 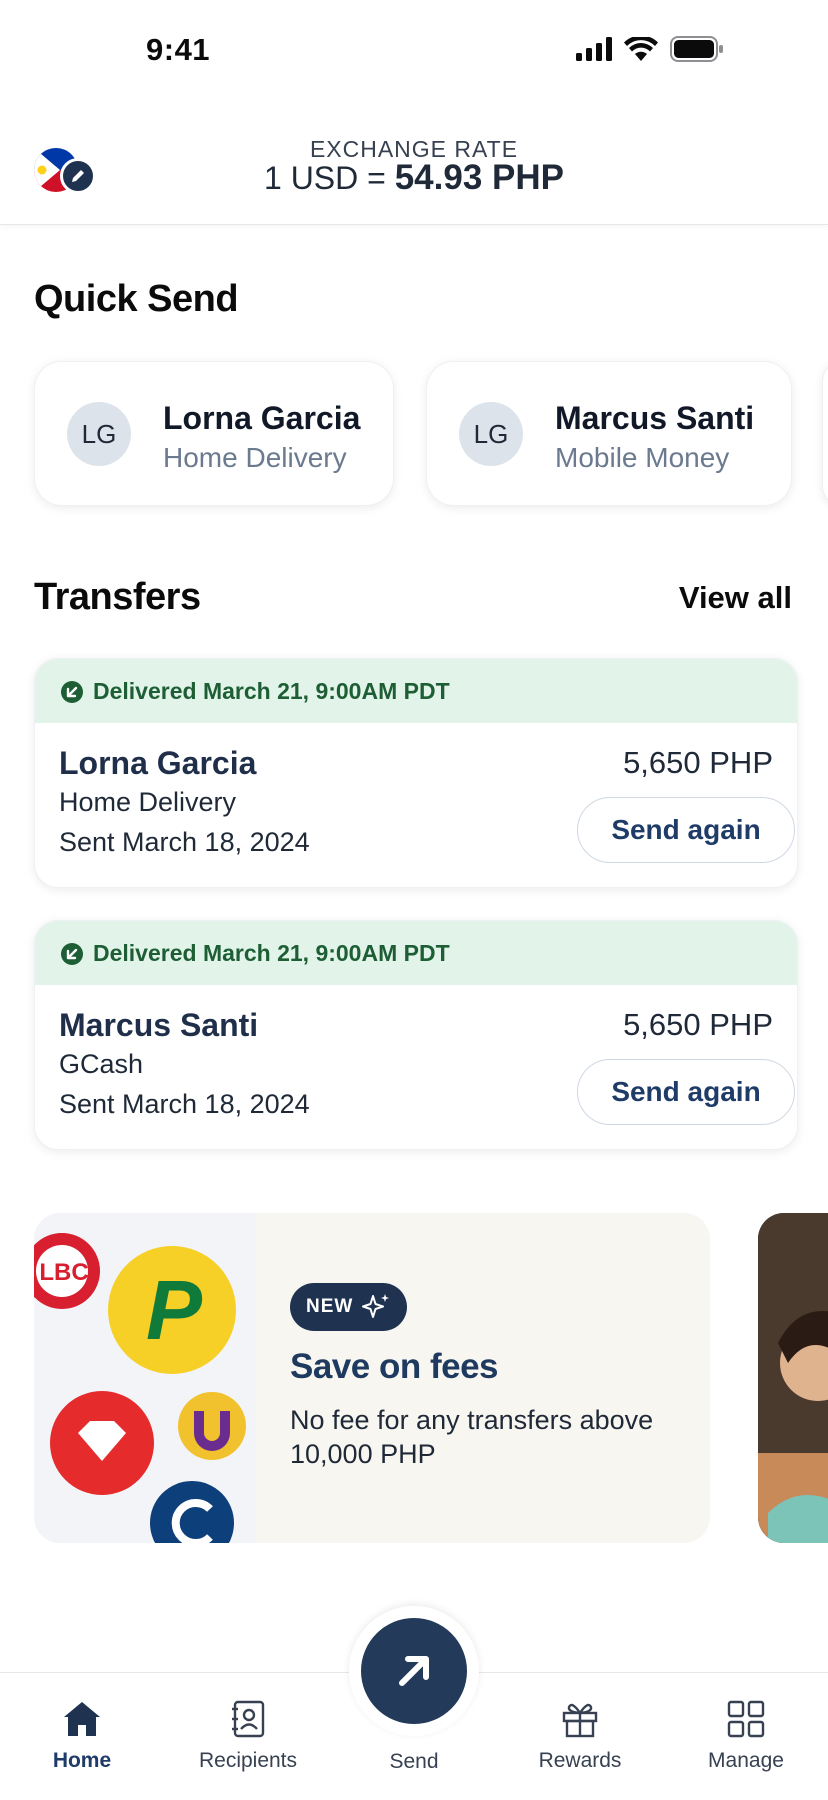 I want to click on nav-rewards: Rewards, so click(x=580, y=1735).